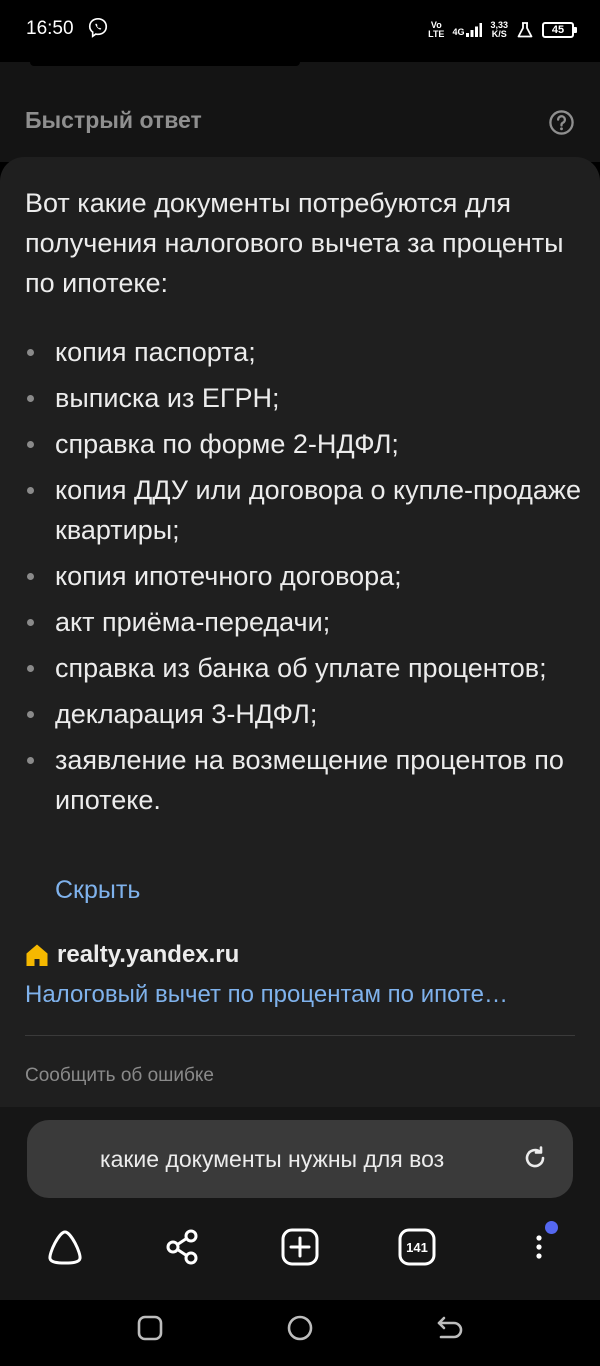 The width and height of the screenshot is (600, 1366). Describe the element at coordinates (450, 1328) in the screenshot. I see `back-icon` at that location.